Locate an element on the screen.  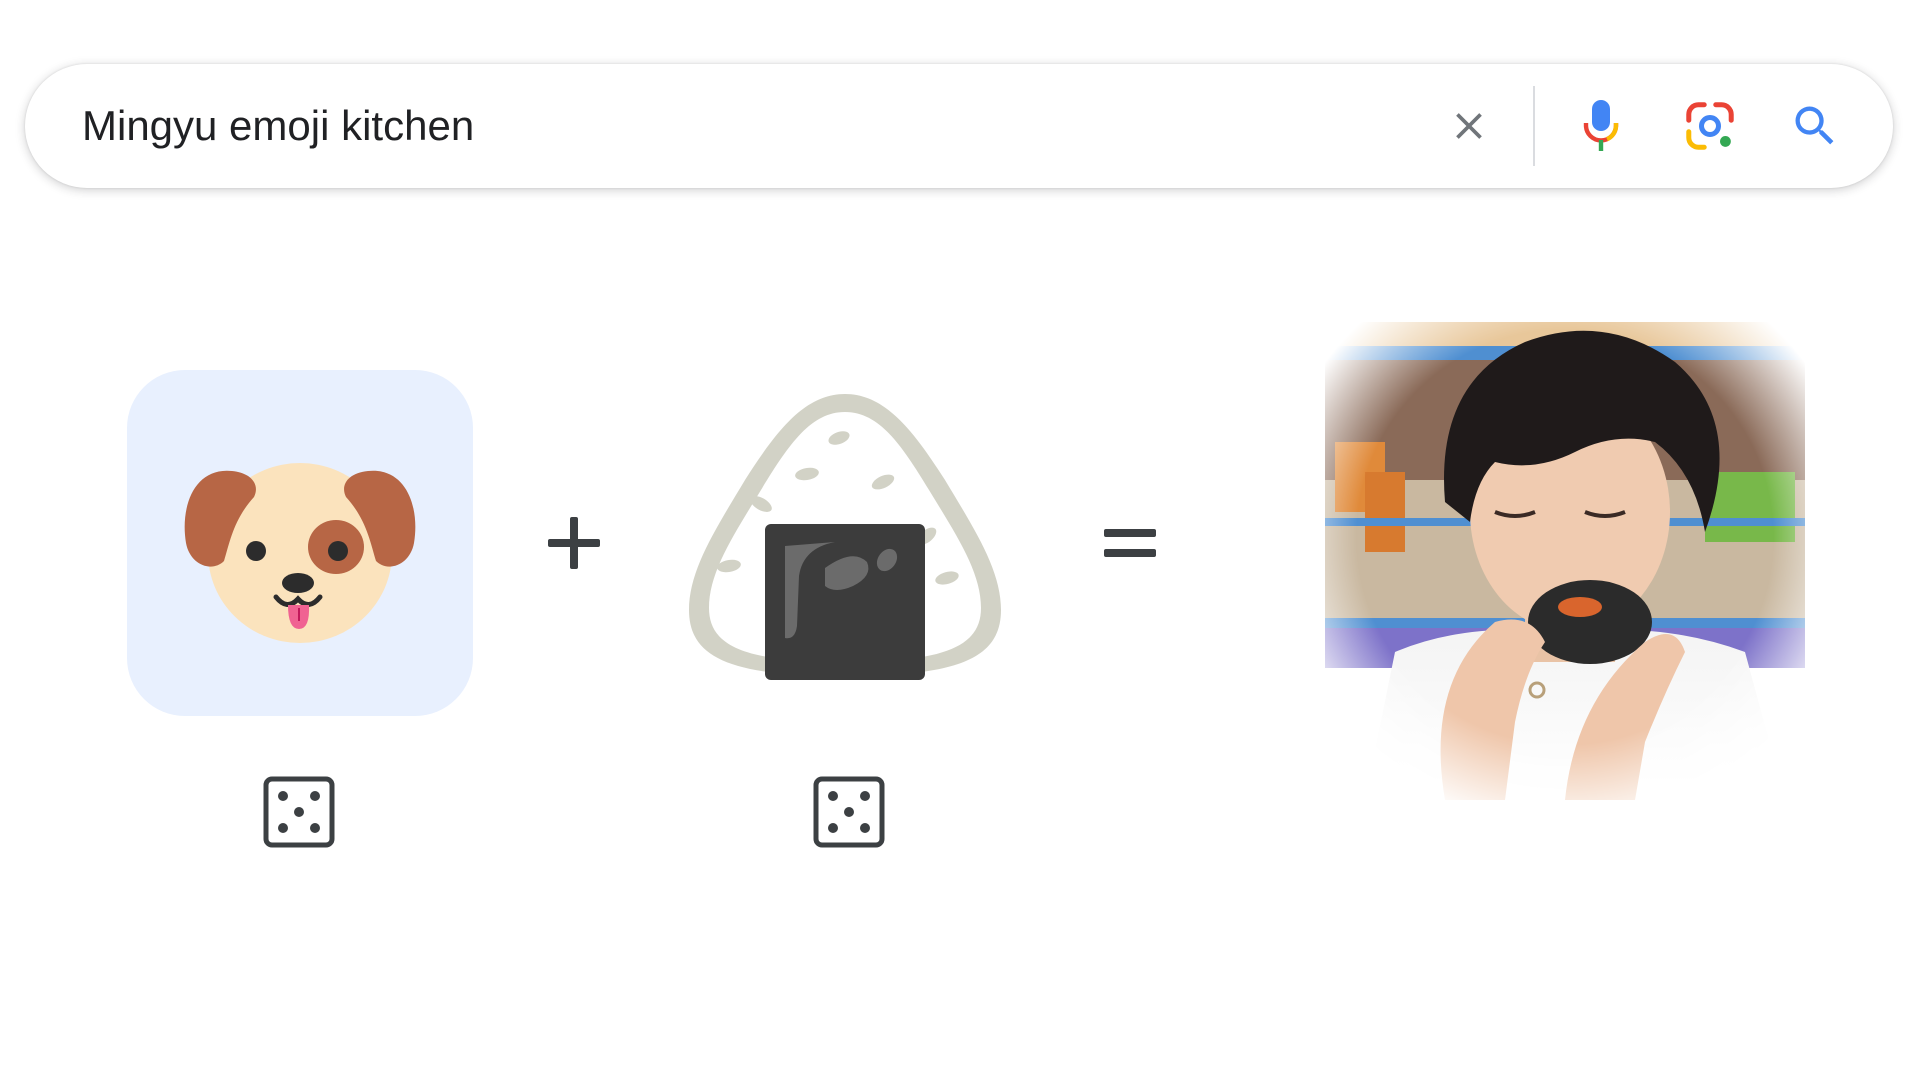
plus-icon is located at coordinates (574, 543).